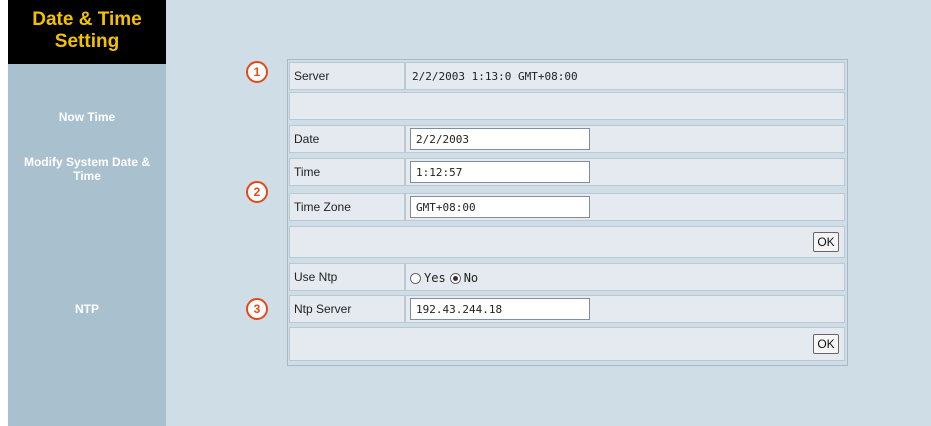 This screenshot has height=426, width=931. Describe the element at coordinates (500, 139) in the screenshot. I see `date-input` at that location.